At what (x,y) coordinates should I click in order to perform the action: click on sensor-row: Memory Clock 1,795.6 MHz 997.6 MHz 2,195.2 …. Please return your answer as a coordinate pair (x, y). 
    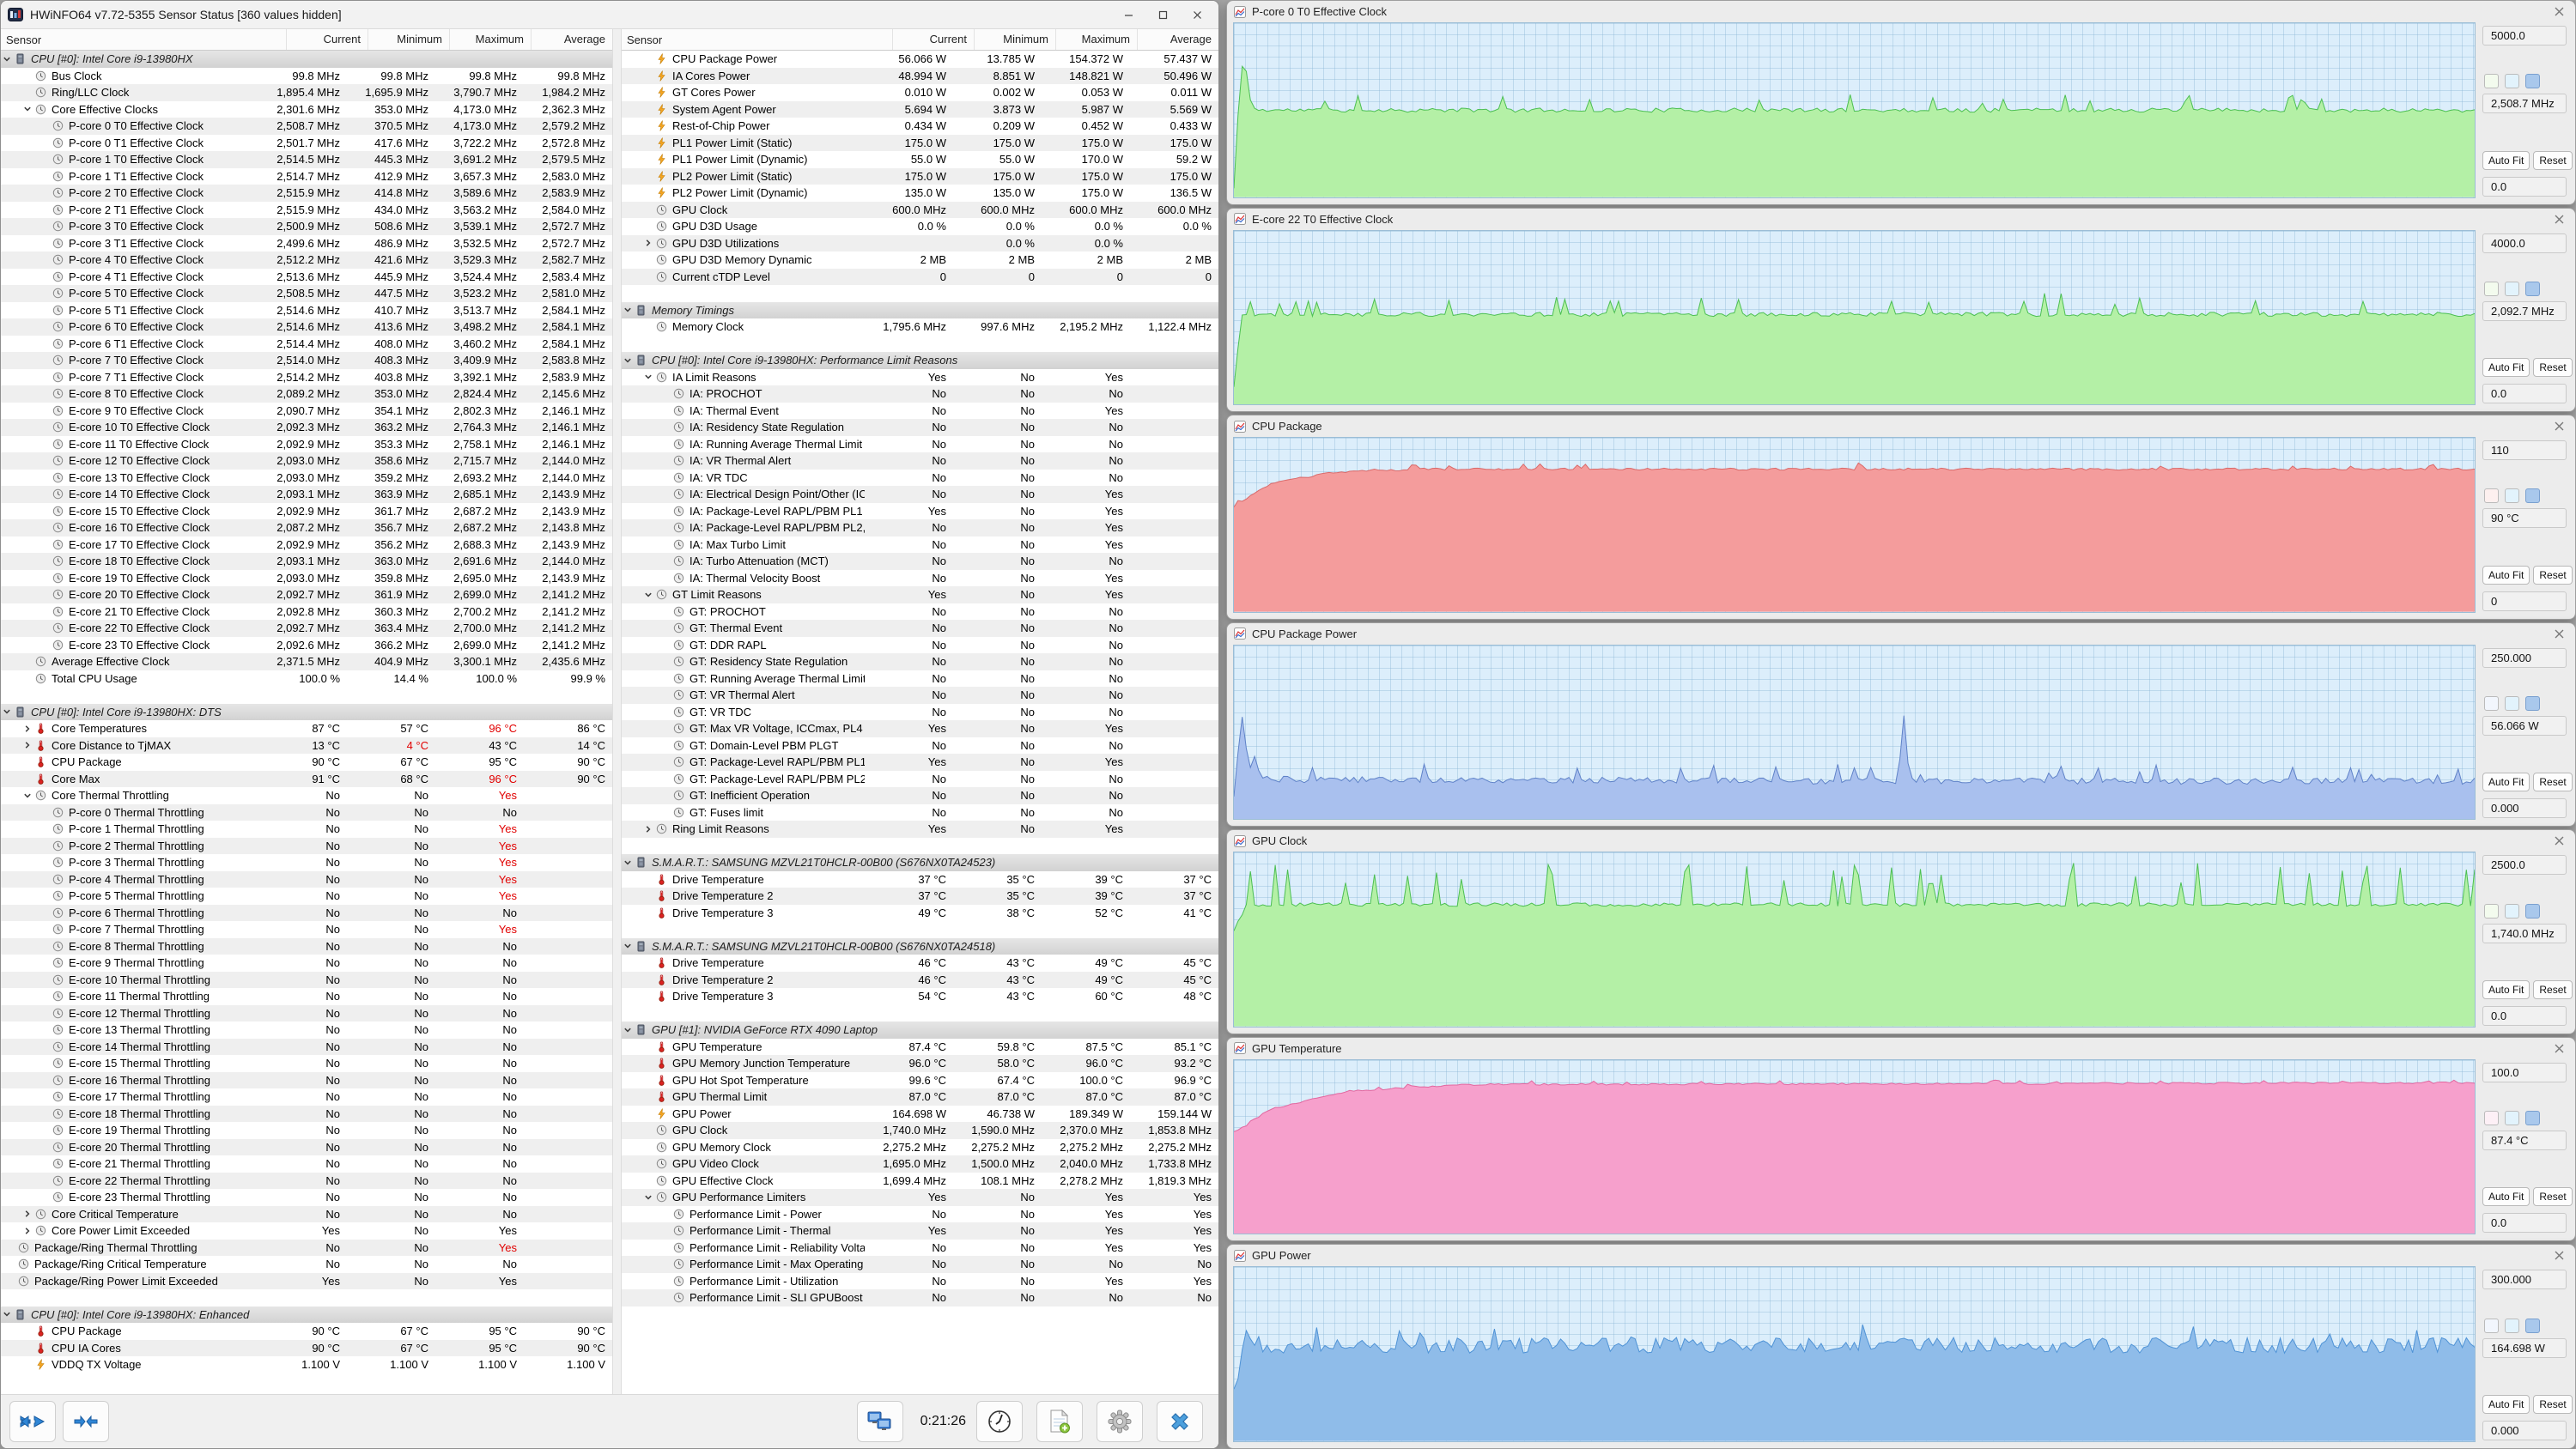
    Looking at the image, I should click on (920, 327).